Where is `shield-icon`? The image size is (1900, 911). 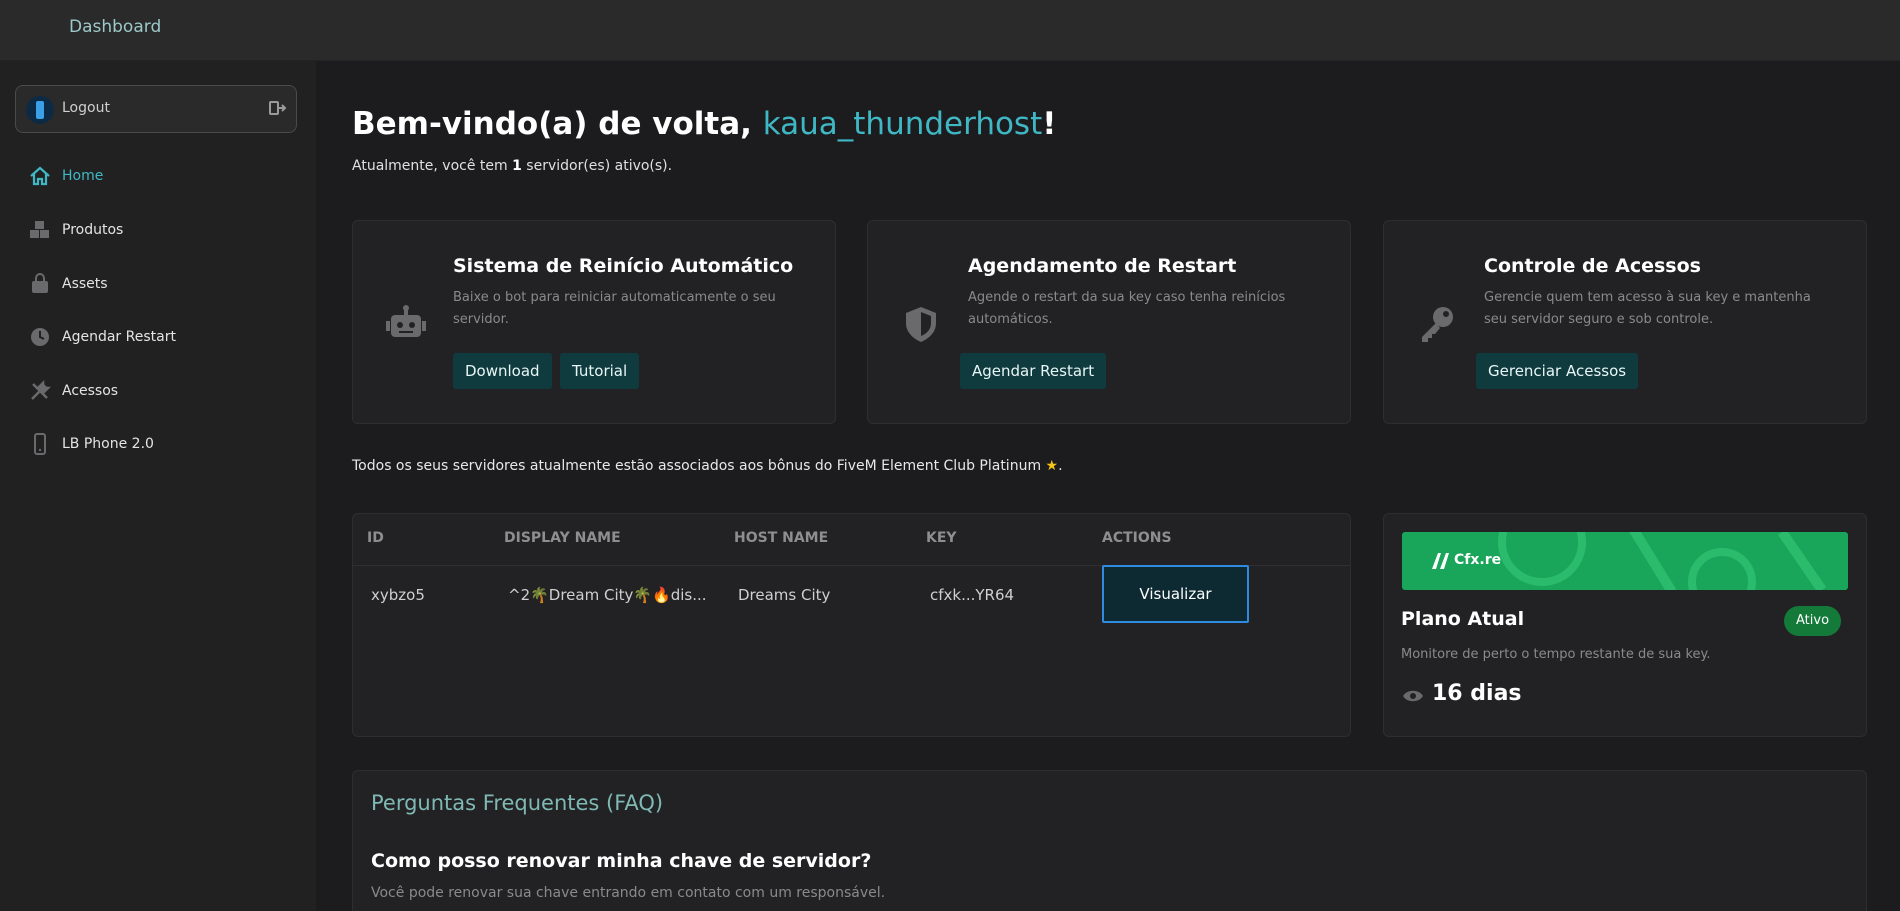
shield-icon is located at coordinates (921, 324).